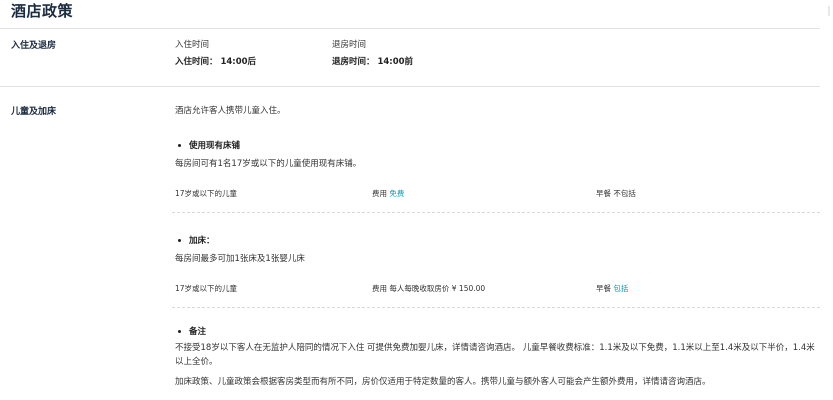 The image size is (833, 400). Describe the element at coordinates (373, 62) in the screenshot. I see `checkout-time: 退房时间： 14:00前` at that location.